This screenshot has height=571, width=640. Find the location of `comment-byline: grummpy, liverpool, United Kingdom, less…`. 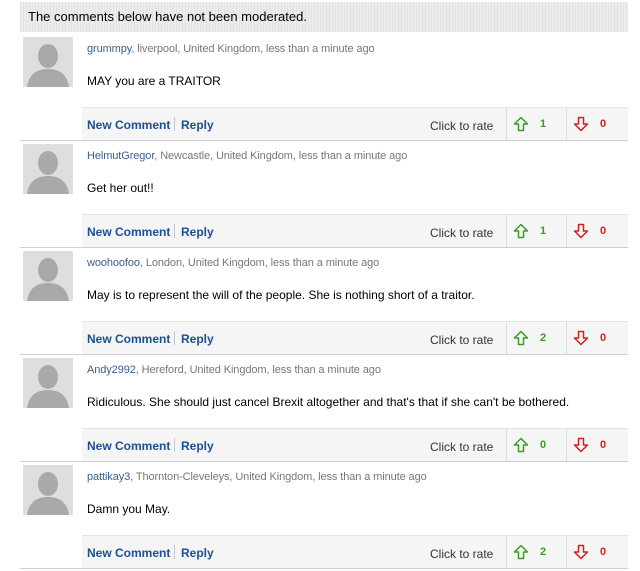

comment-byline: grummpy, liverpool, United Kingdom, less… is located at coordinates (231, 49).